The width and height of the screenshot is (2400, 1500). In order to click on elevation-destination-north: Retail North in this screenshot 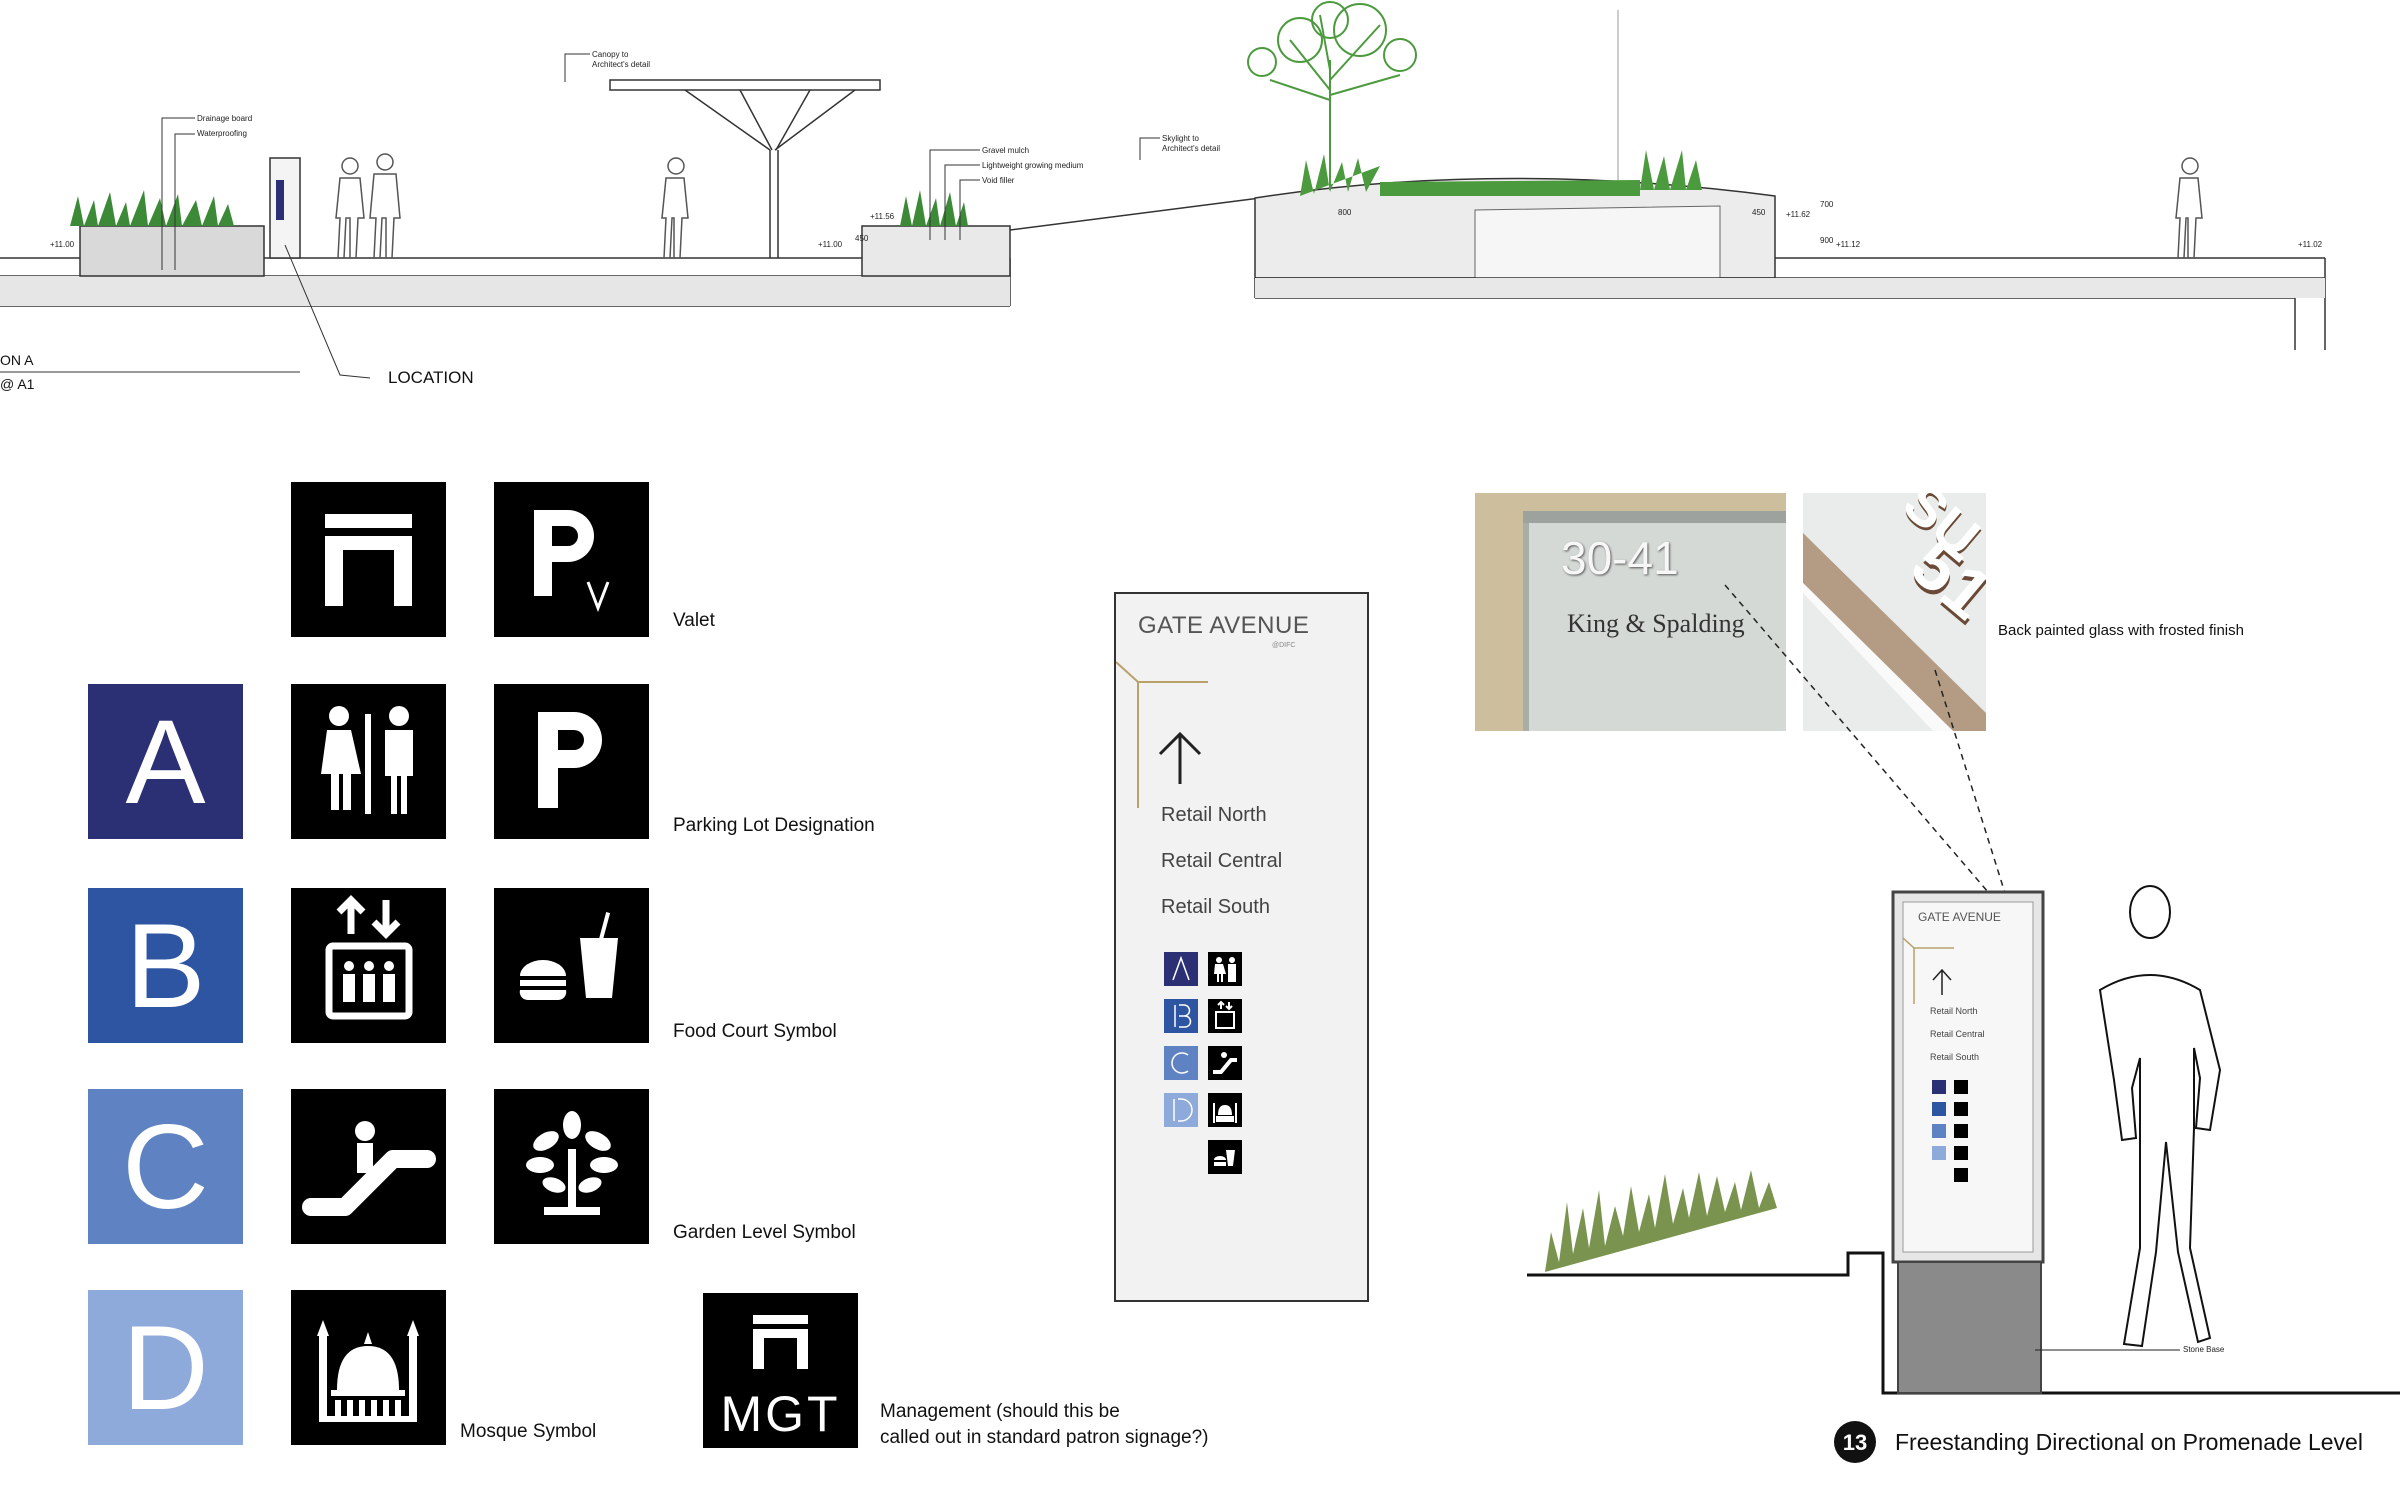, I will do `click(1954, 1011)`.